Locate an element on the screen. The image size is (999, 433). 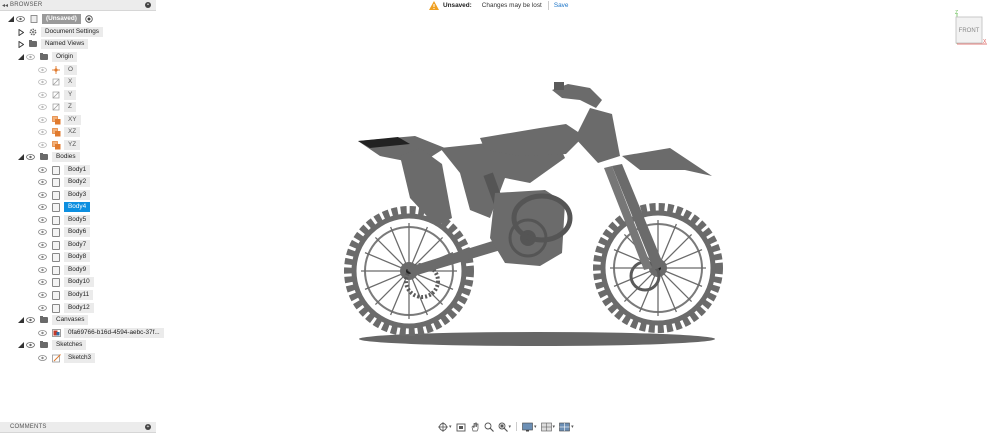
tree-item-axis-z: Z is located at coordinates (56, 107).